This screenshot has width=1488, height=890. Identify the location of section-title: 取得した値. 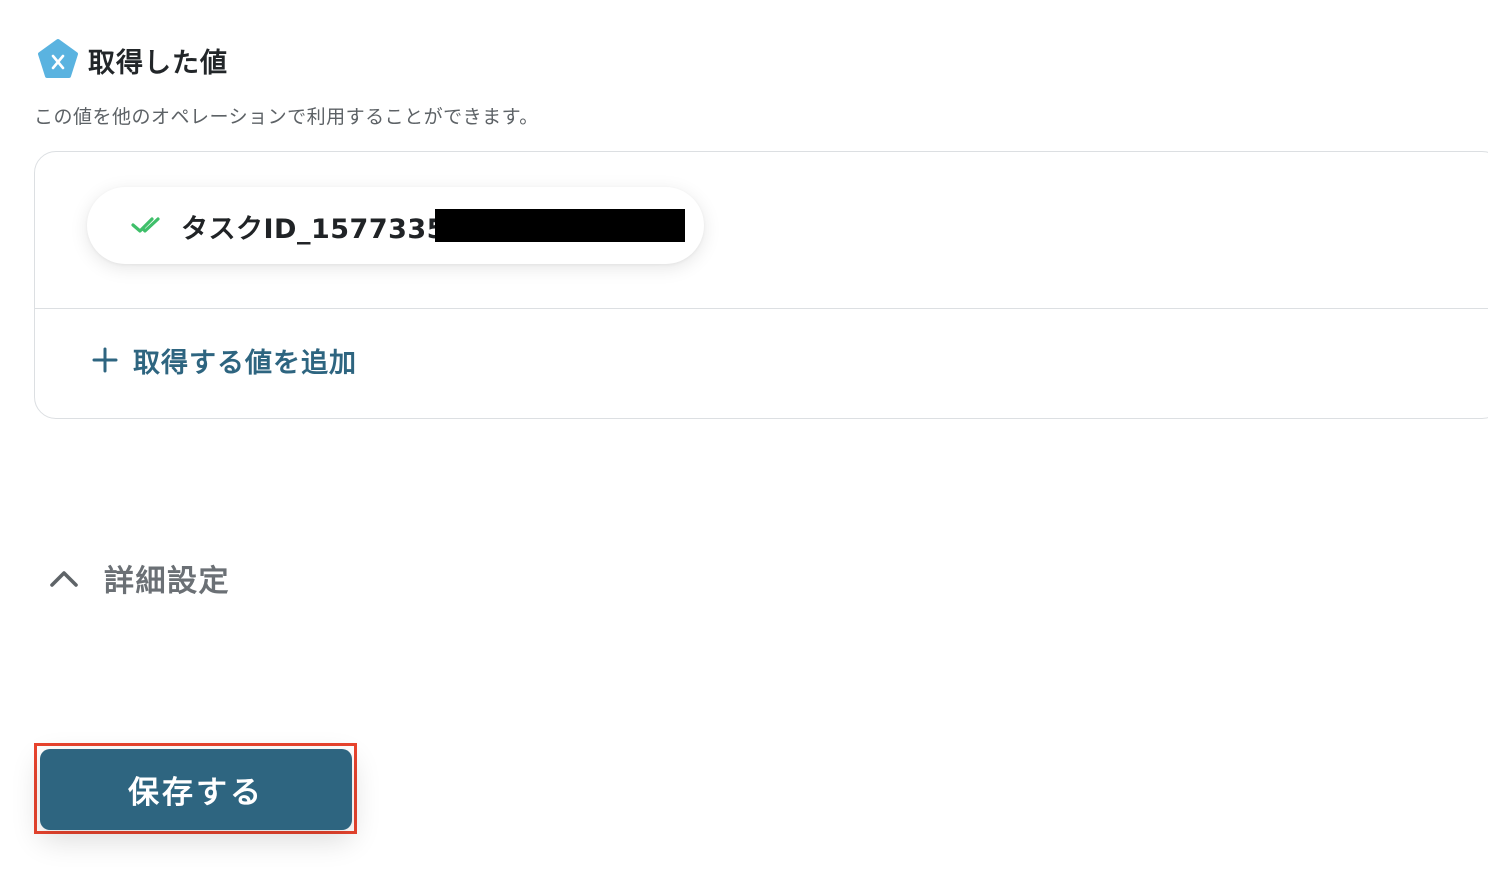
(158, 63).